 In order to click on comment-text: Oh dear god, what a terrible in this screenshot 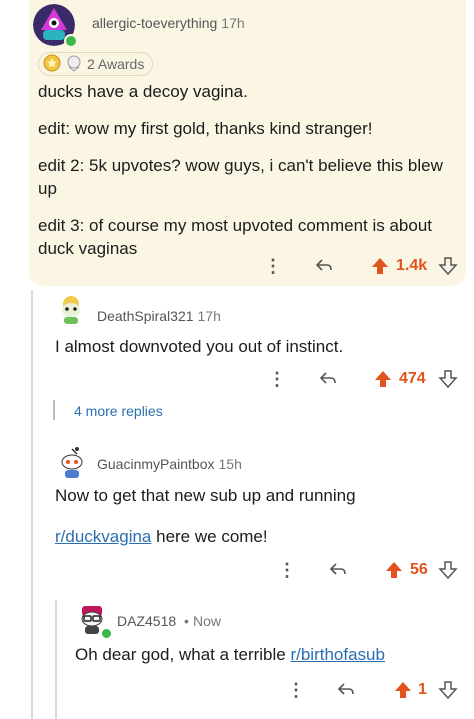, I will do `click(183, 654)`.